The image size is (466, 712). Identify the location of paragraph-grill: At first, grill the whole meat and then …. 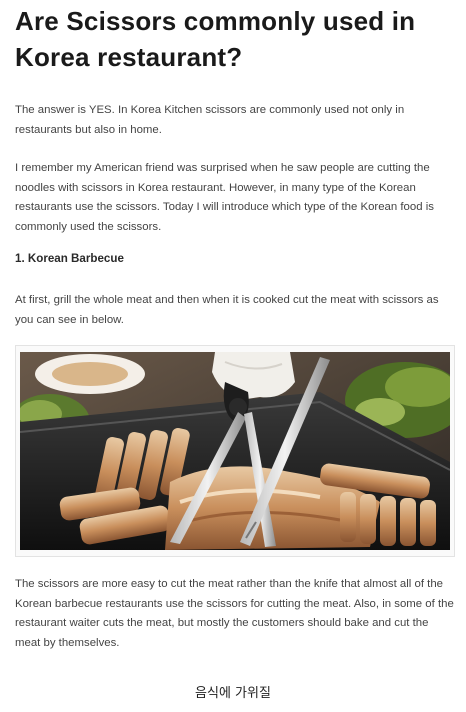
(227, 310).